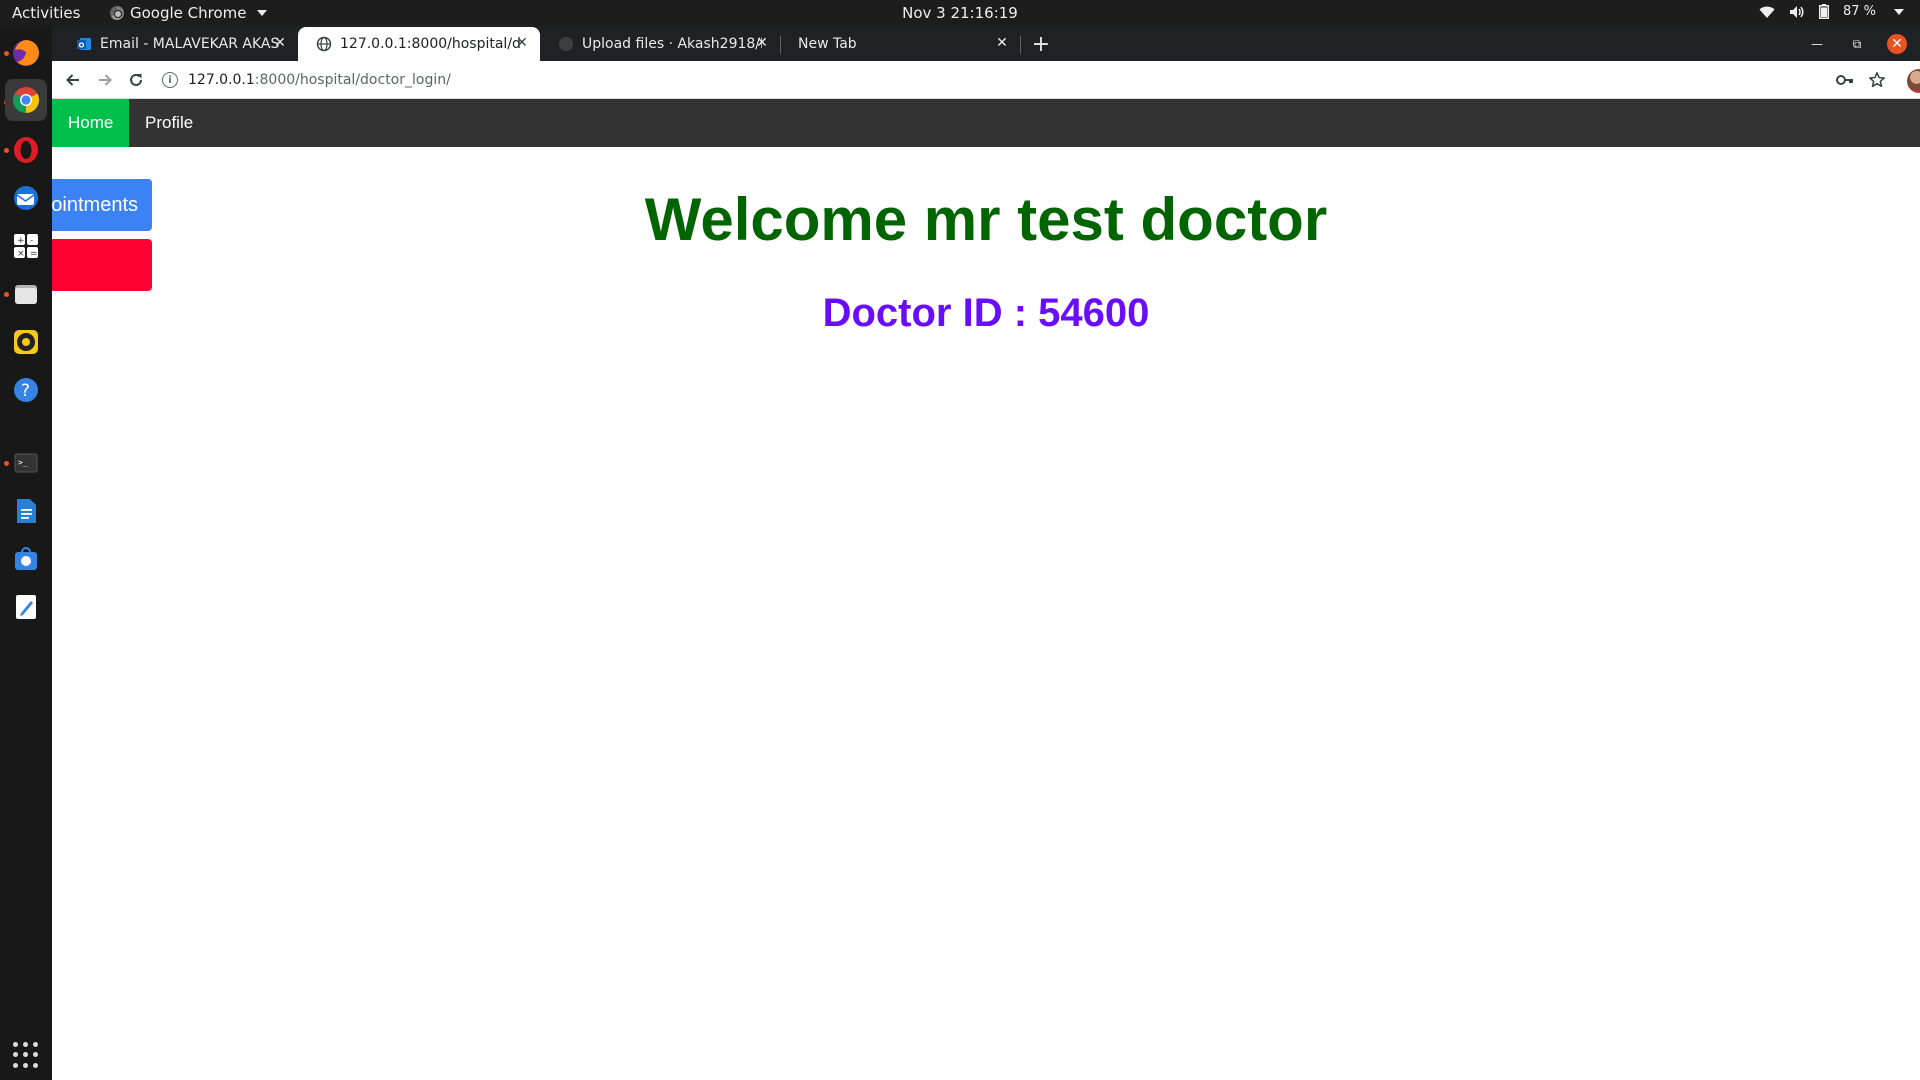 The height and width of the screenshot is (1080, 1920). I want to click on browser-toolbar: i 127.0.0.1:8000/hospital/doctor_login/, so click(986, 80).